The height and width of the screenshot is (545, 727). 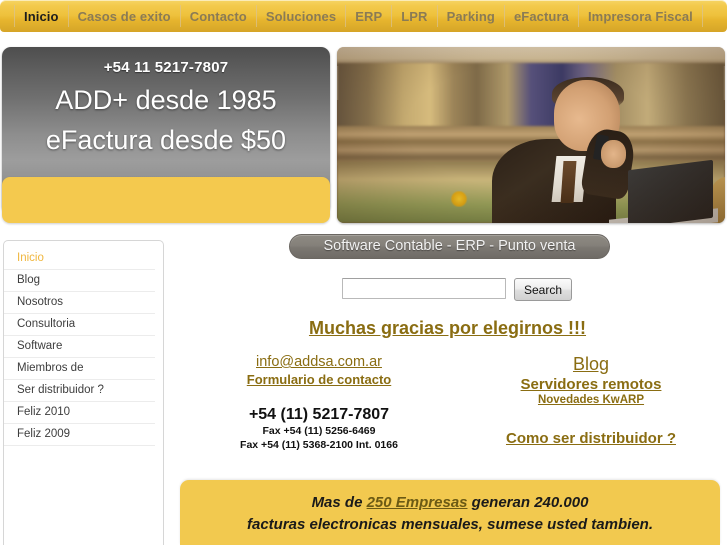 What do you see at coordinates (414, 16) in the screenshot?
I see `nav-item-lpr: LPR` at bounding box center [414, 16].